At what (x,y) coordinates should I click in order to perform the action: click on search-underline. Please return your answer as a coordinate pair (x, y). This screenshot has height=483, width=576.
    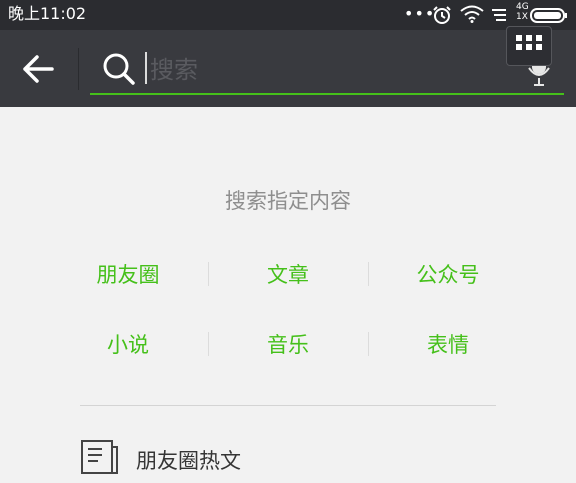
    Looking at the image, I should click on (327, 94).